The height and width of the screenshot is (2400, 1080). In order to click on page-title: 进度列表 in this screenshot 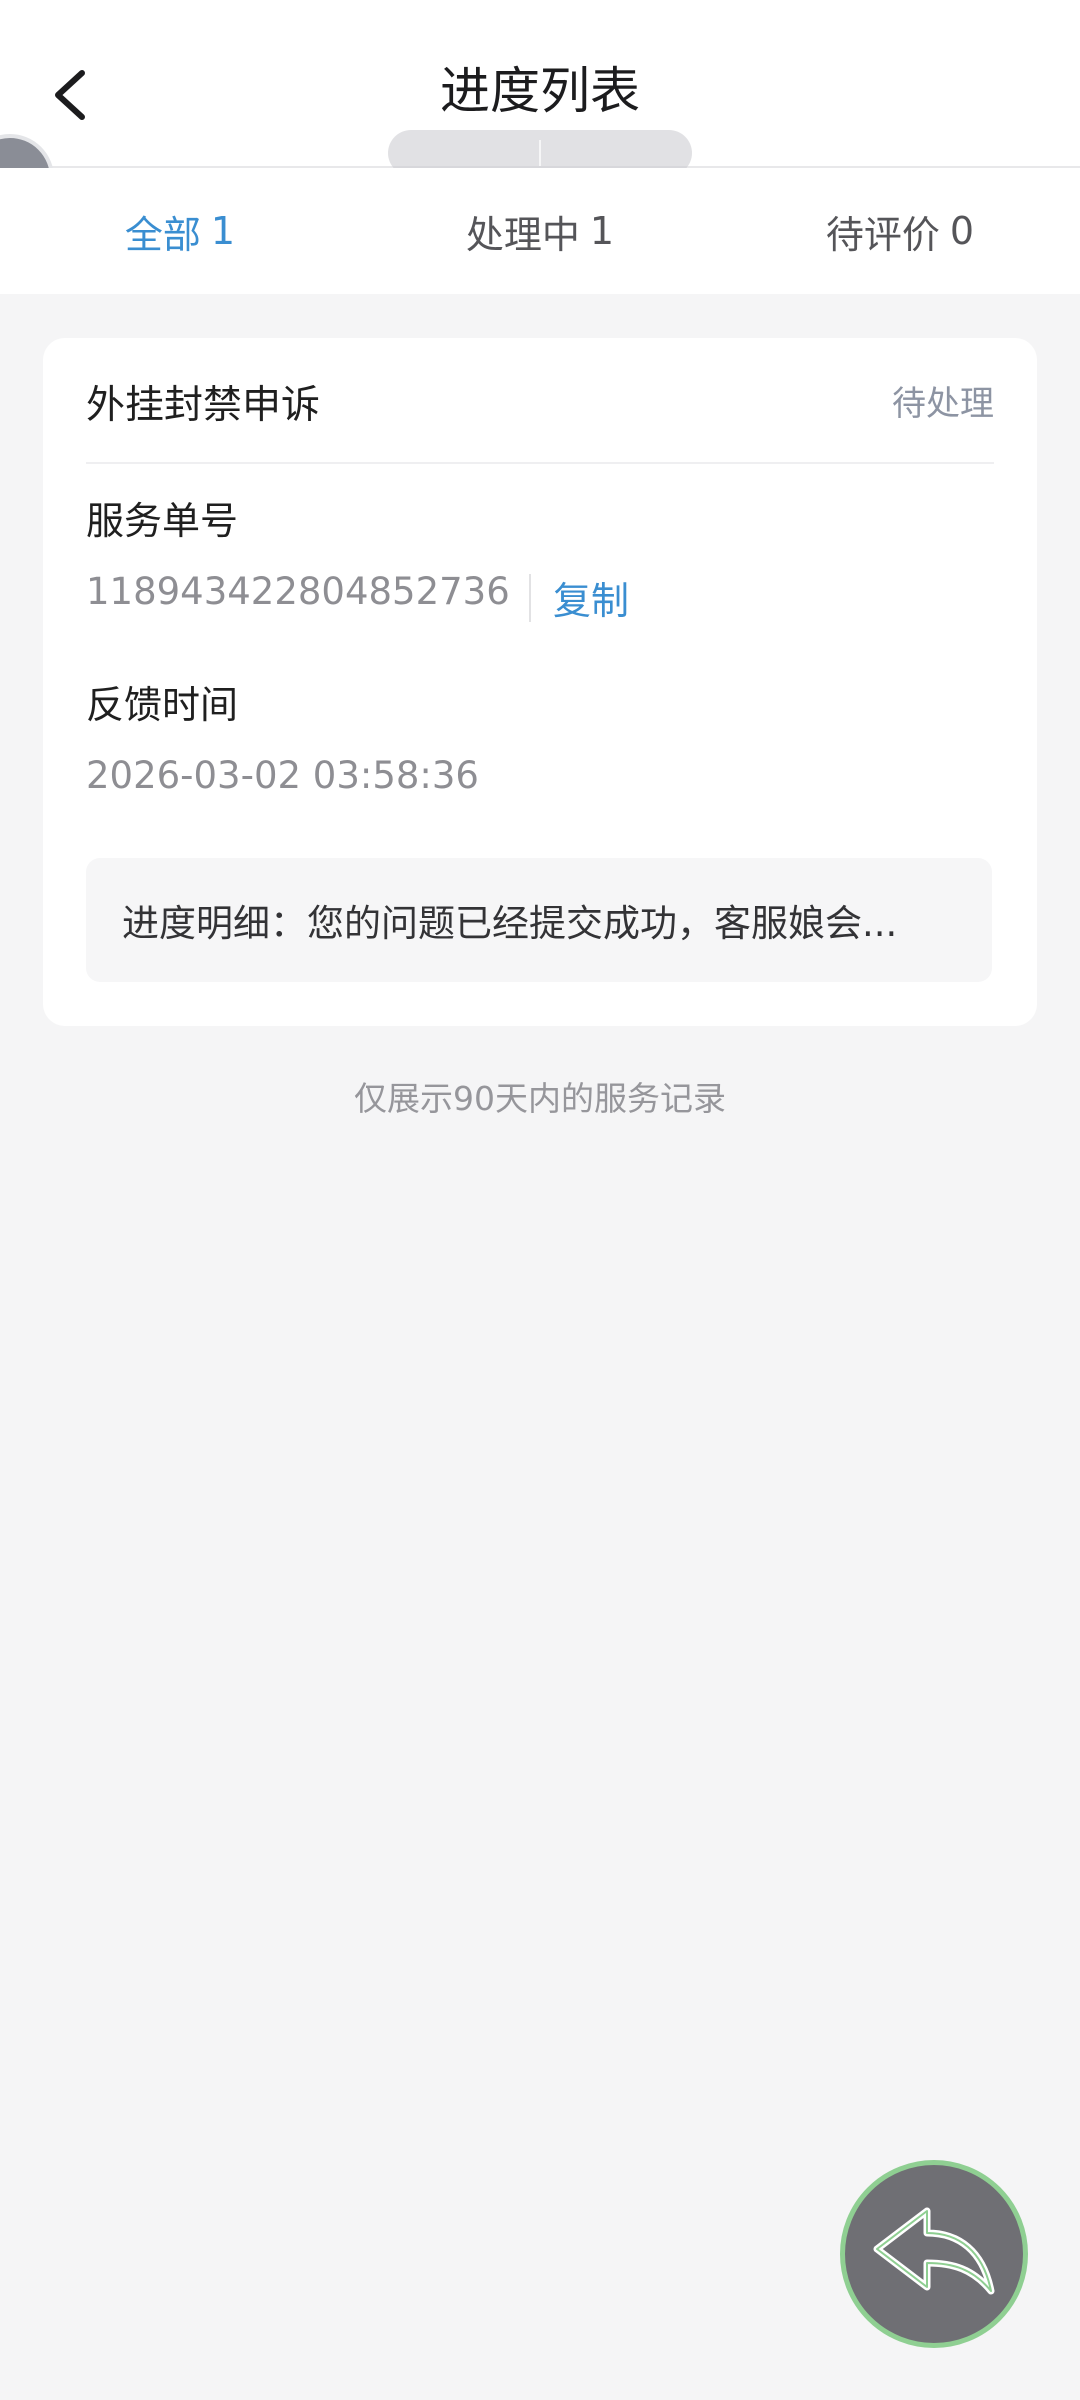, I will do `click(540, 91)`.